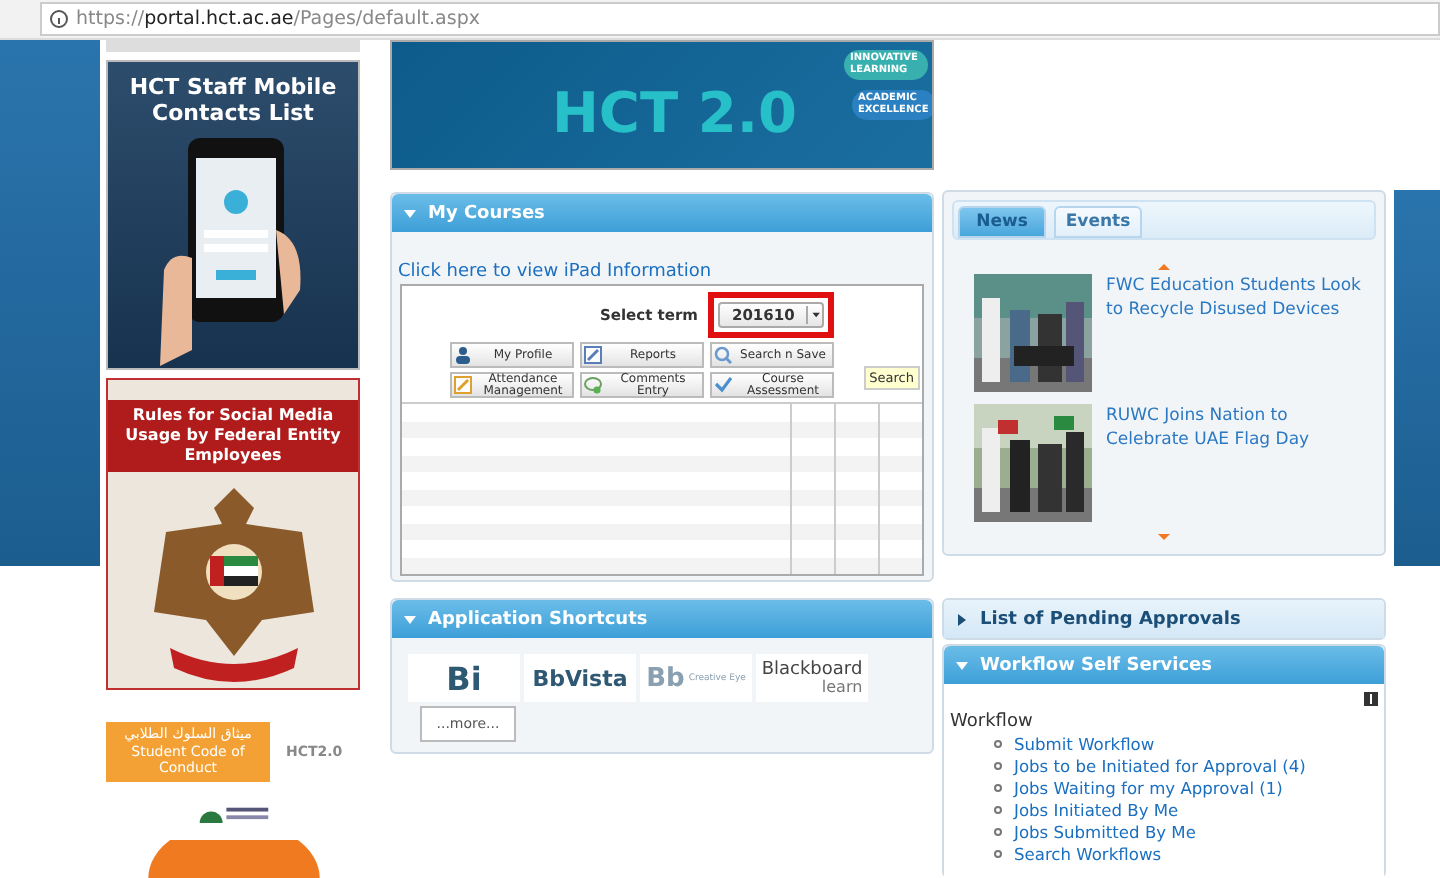 The height and width of the screenshot is (878, 1440). Describe the element at coordinates (814, 314) in the screenshot. I see `dropdown-caret-icon` at that location.